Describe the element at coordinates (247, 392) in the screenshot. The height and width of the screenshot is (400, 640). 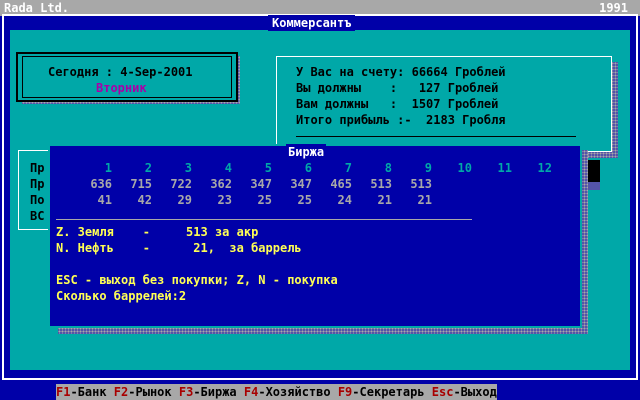
I see `function-key-code: F4` at that location.